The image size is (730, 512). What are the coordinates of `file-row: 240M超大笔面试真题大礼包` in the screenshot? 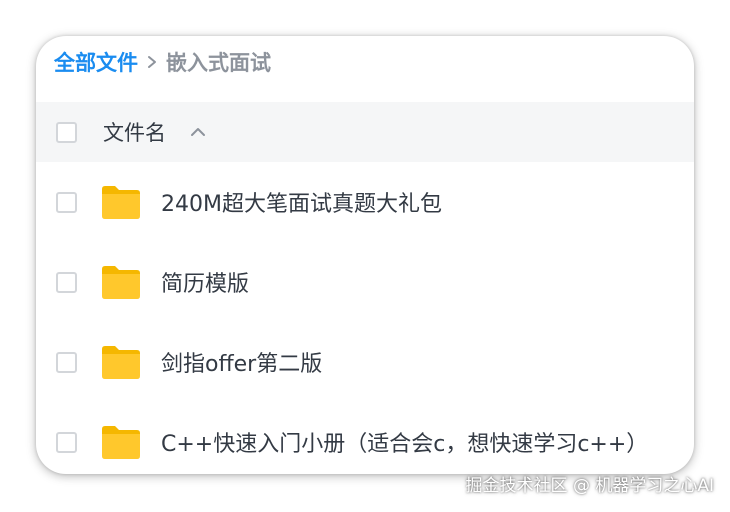 It's located at (365, 202).